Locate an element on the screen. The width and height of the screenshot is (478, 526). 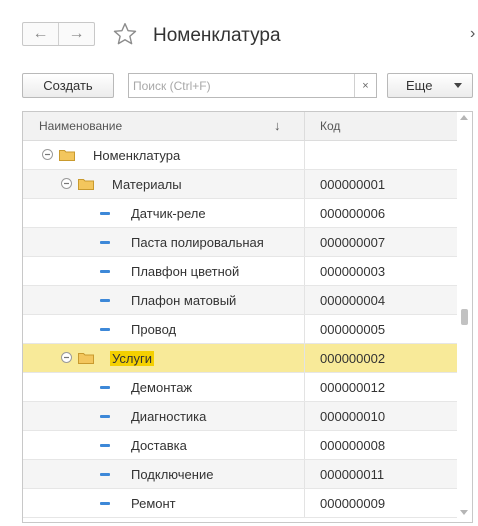
row-code: 000000008 is located at coordinates (353, 445).